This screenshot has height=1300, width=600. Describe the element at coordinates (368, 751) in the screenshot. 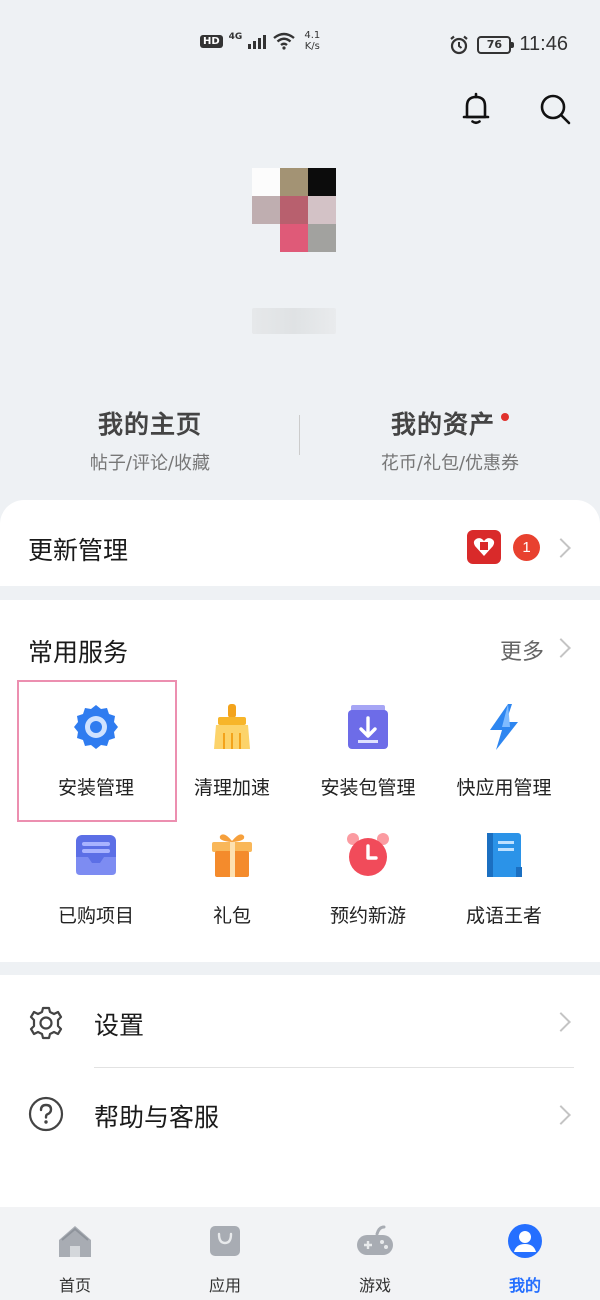

I see `service-package-manager: 安装包管理` at that location.